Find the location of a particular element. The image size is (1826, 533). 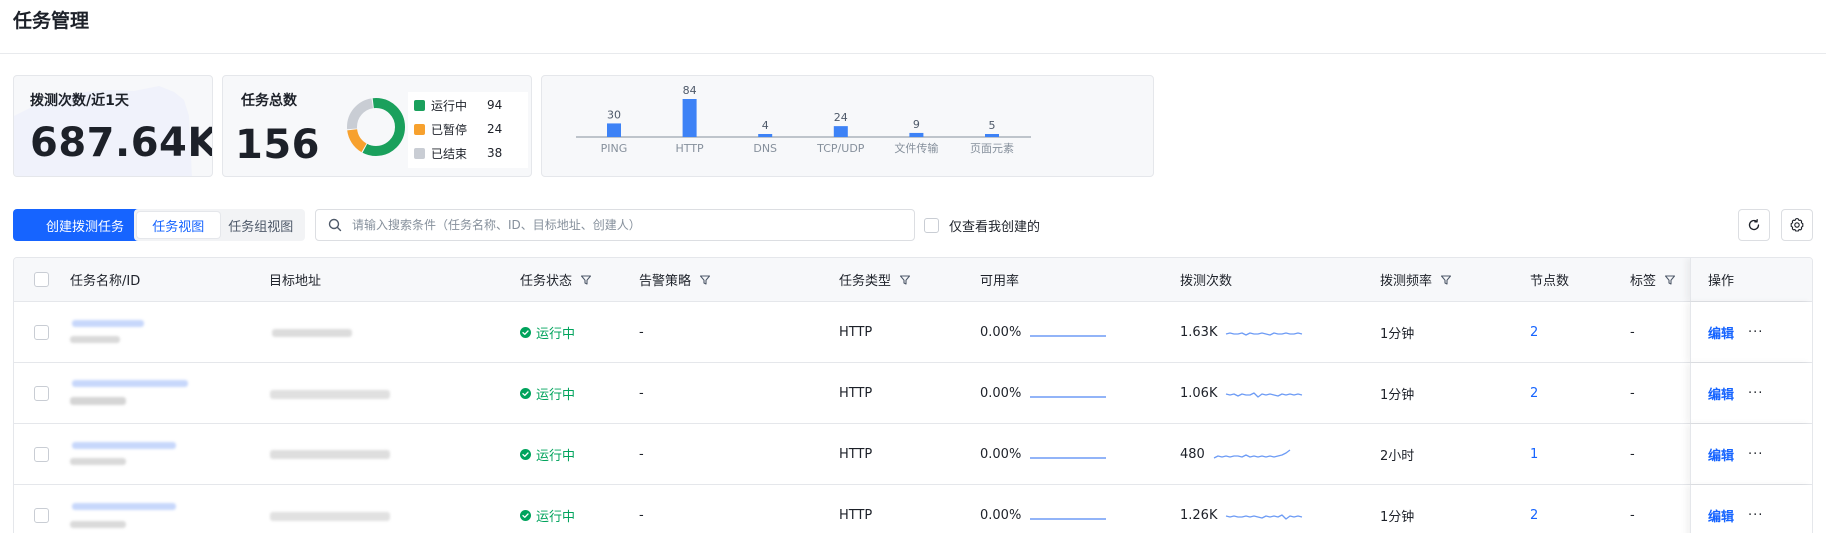

column-settings-button is located at coordinates (1797, 225).